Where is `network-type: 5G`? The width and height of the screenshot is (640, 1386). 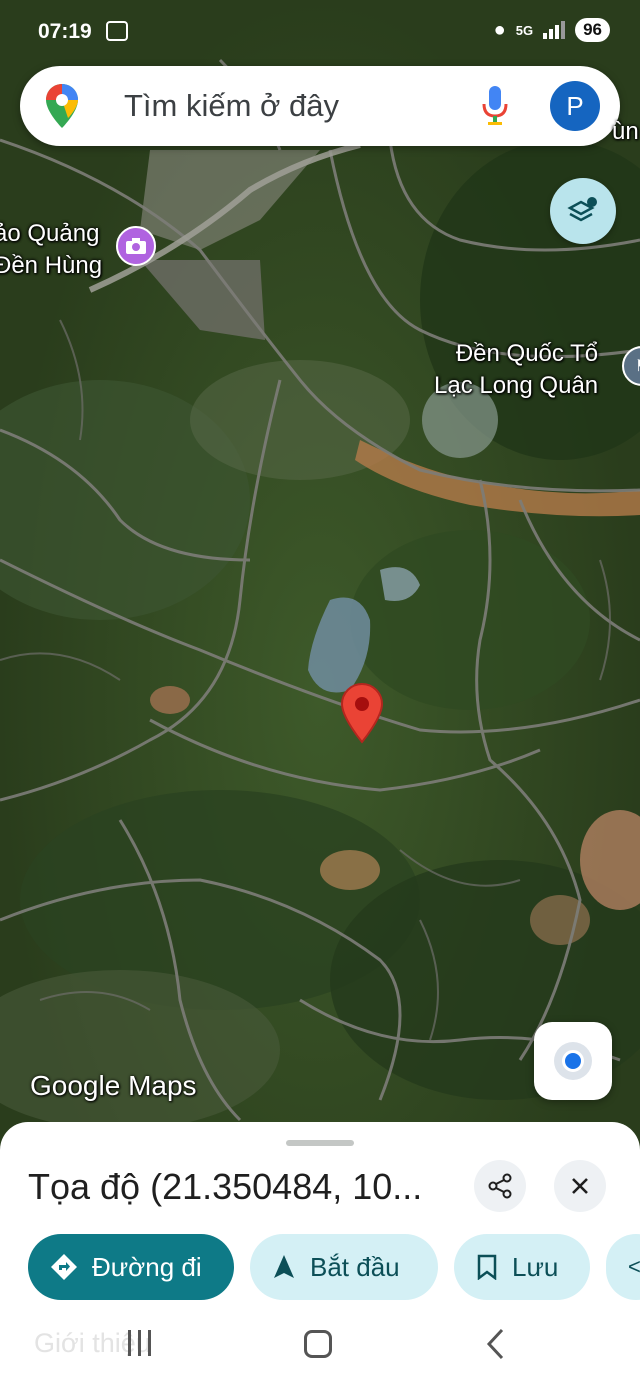 network-type: 5G is located at coordinates (524, 30).